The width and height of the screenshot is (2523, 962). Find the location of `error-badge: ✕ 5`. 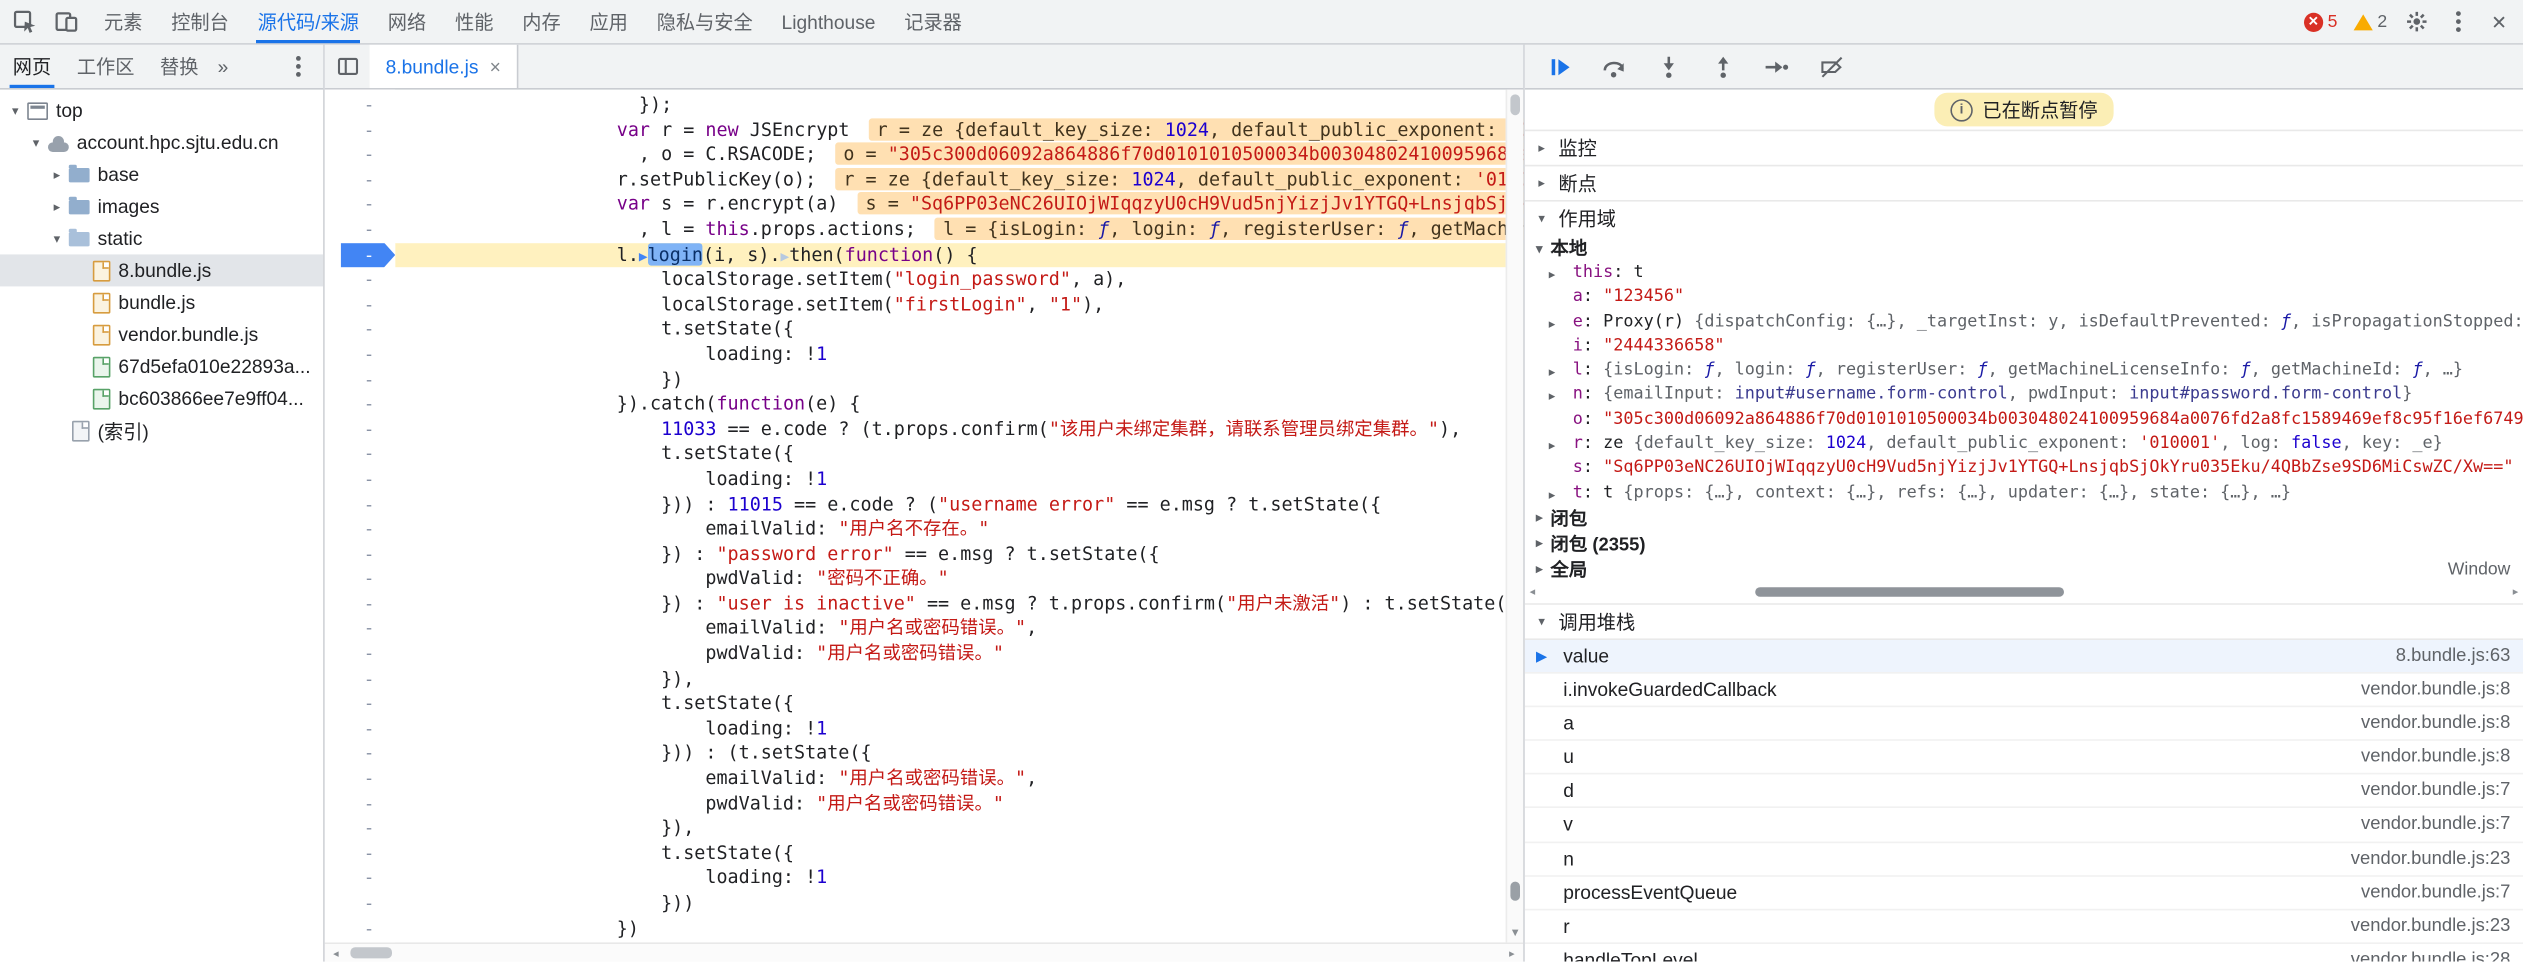

error-badge: ✕ 5 is located at coordinates (2320, 22).